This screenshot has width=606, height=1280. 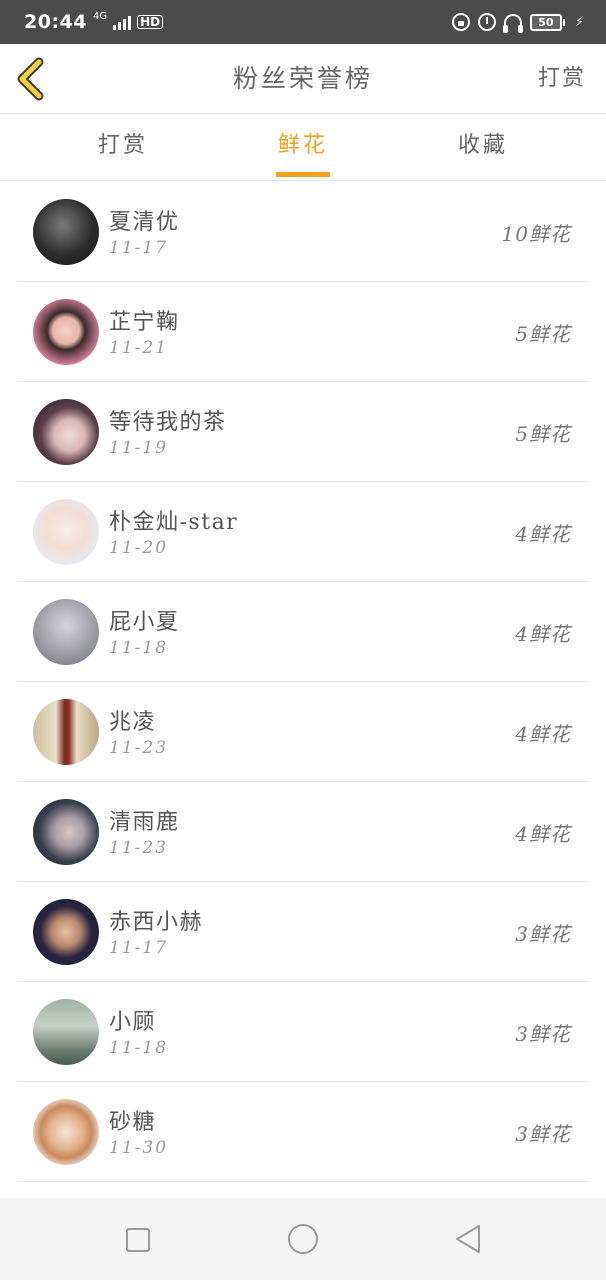 I want to click on tab-favorites: 收藏, so click(x=483, y=148).